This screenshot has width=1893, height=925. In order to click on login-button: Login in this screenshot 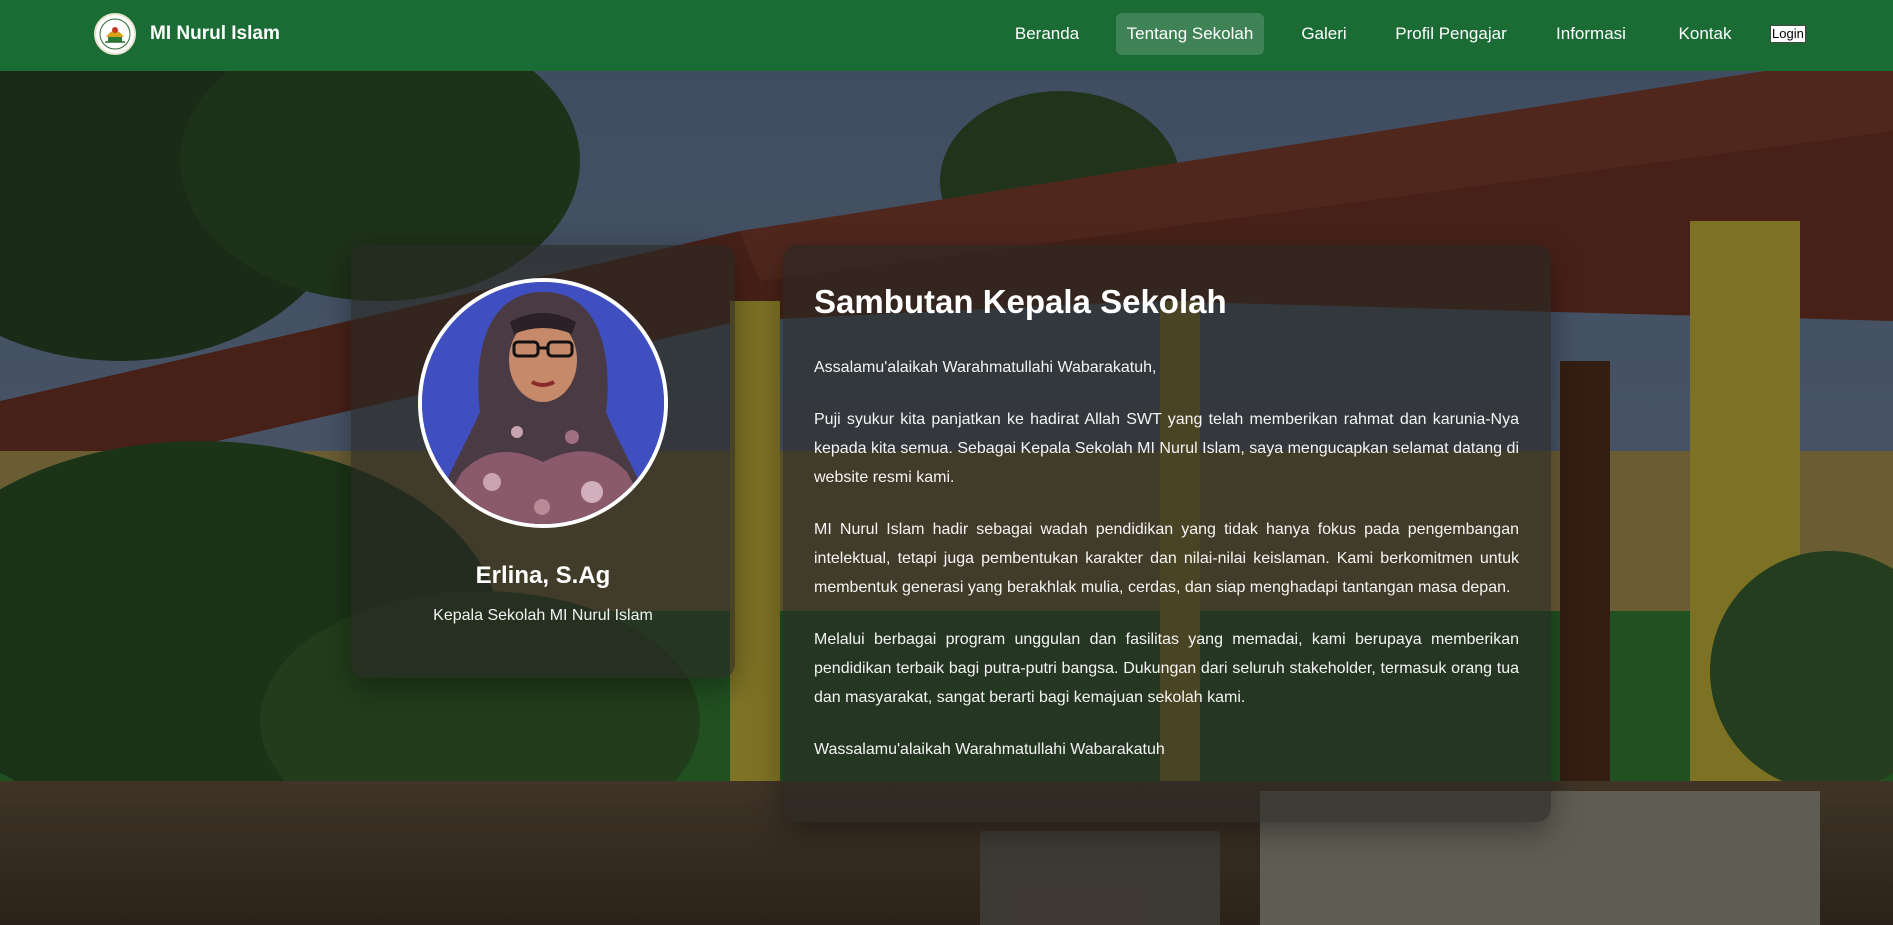, I will do `click(1788, 34)`.